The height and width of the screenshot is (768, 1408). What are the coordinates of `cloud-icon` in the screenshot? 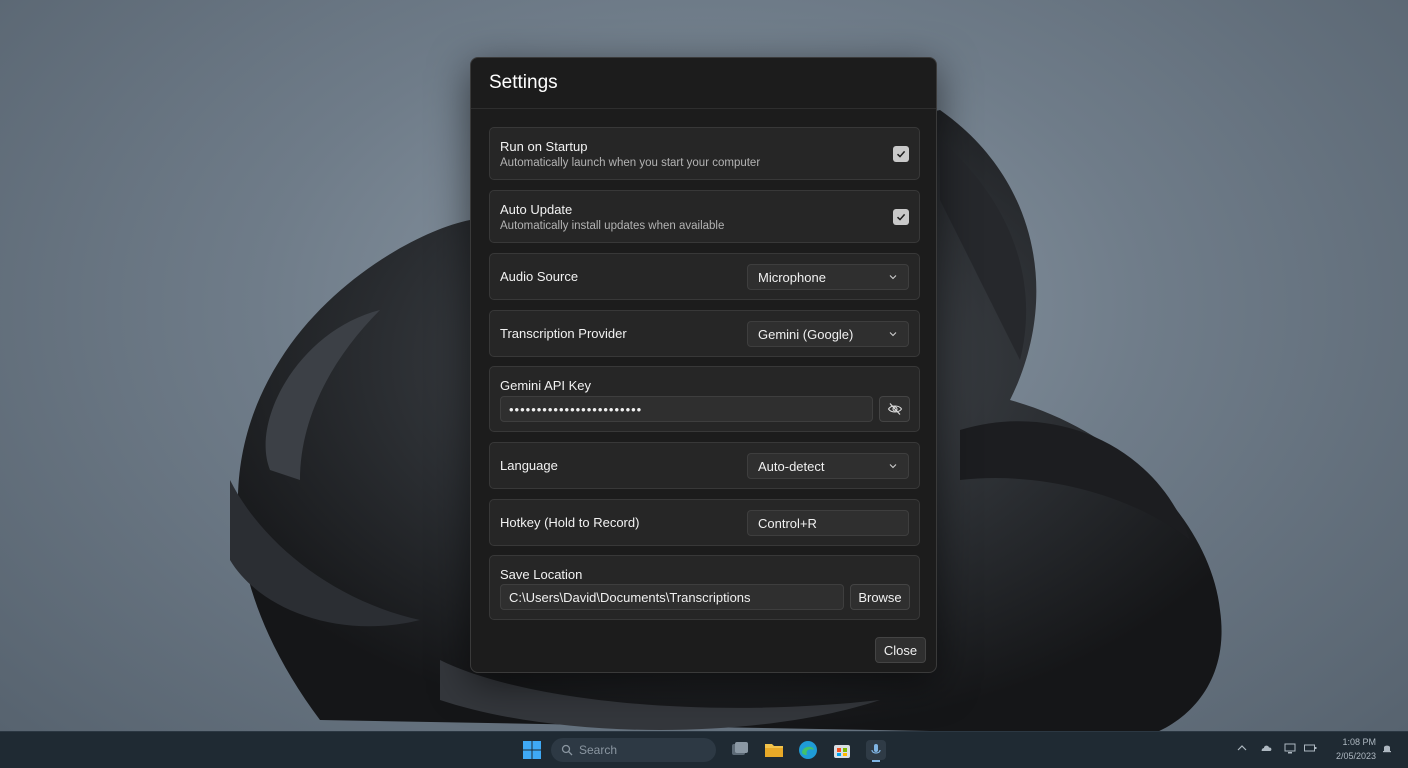 It's located at (1266, 748).